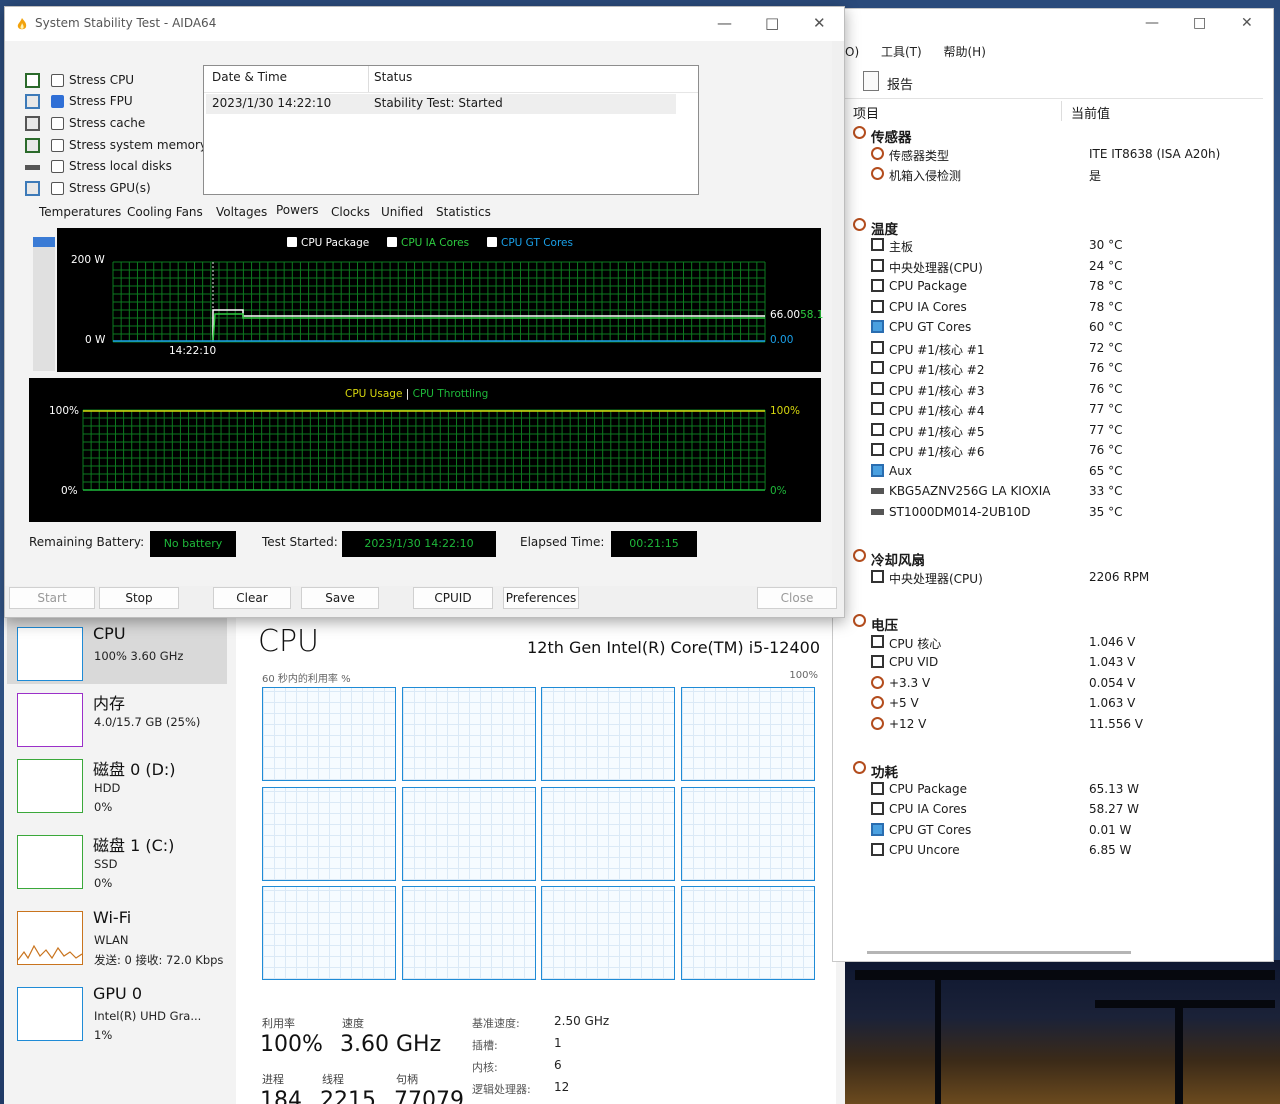 The width and height of the screenshot is (1280, 1104). What do you see at coordinates (117, 651) in the screenshot?
I see `perf-item: CPU 100% 3.60 GHz` at bounding box center [117, 651].